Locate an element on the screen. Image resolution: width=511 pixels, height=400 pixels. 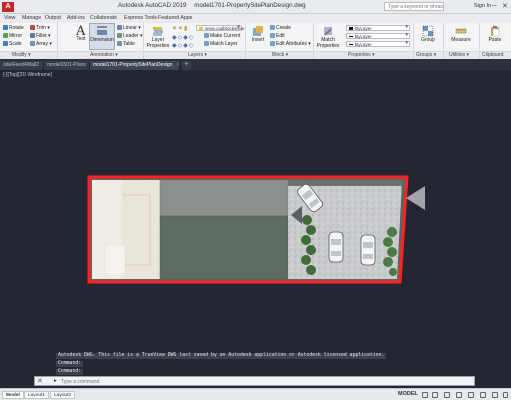
groups-panel: Group Groups ▾ is located at coordinates (429, 41).